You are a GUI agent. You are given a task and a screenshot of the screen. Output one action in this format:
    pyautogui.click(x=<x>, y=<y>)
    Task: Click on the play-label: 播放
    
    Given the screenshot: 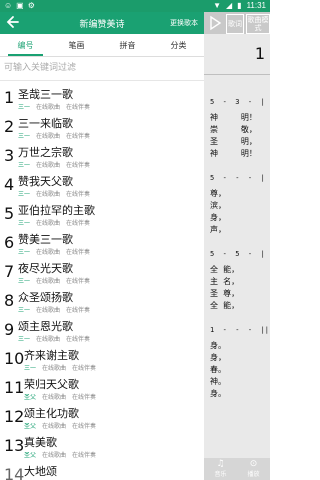 What is the action you would take?
    pyautogui.click(x=253, y=474)
    